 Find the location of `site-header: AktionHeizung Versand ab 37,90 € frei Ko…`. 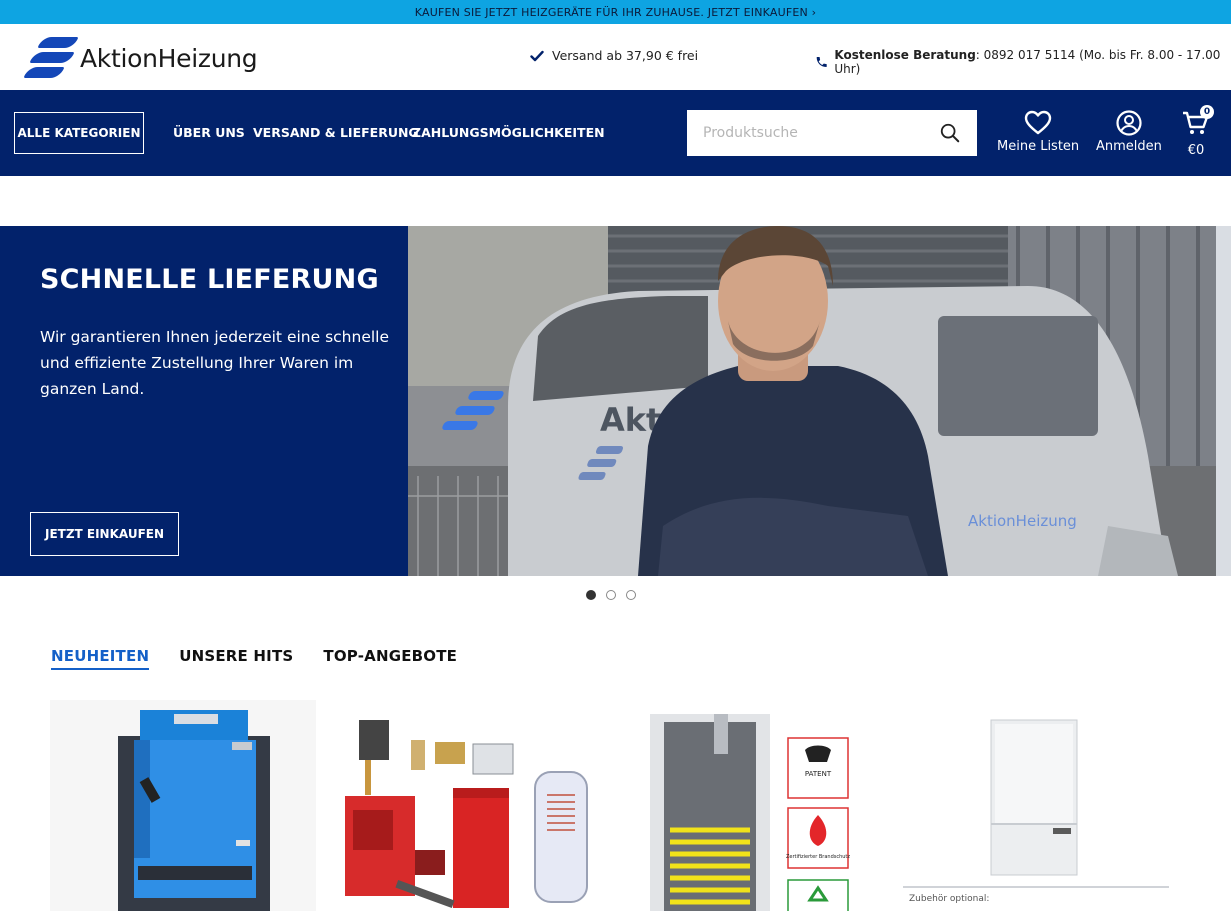

site-header: AktionHeizung Versand ab 37,90 € frei Ko… is located at coordinates (615, 57).